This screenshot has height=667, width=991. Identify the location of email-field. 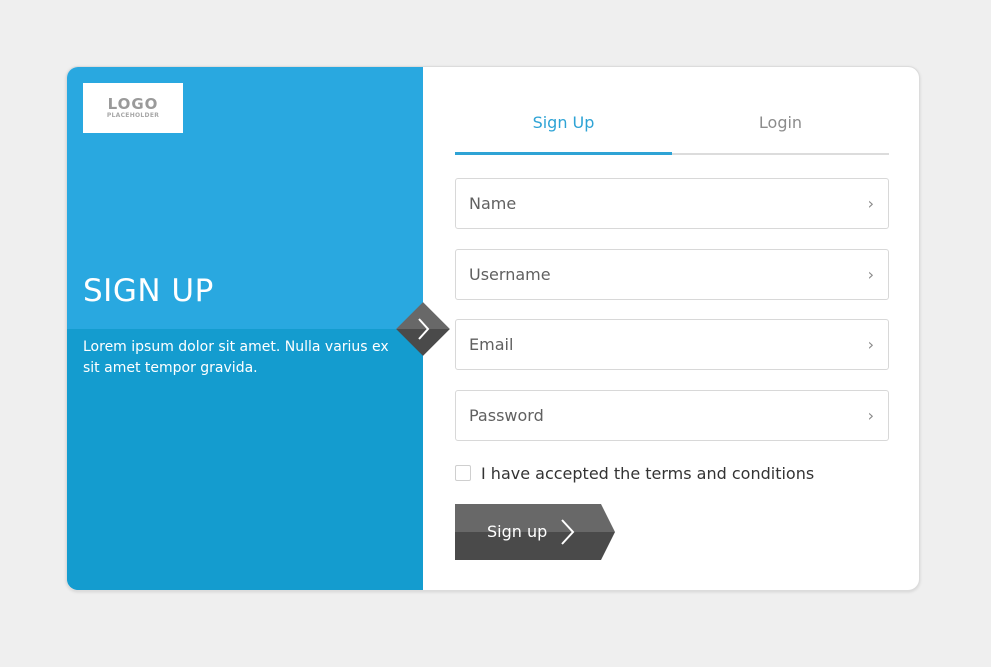
(672, 344).